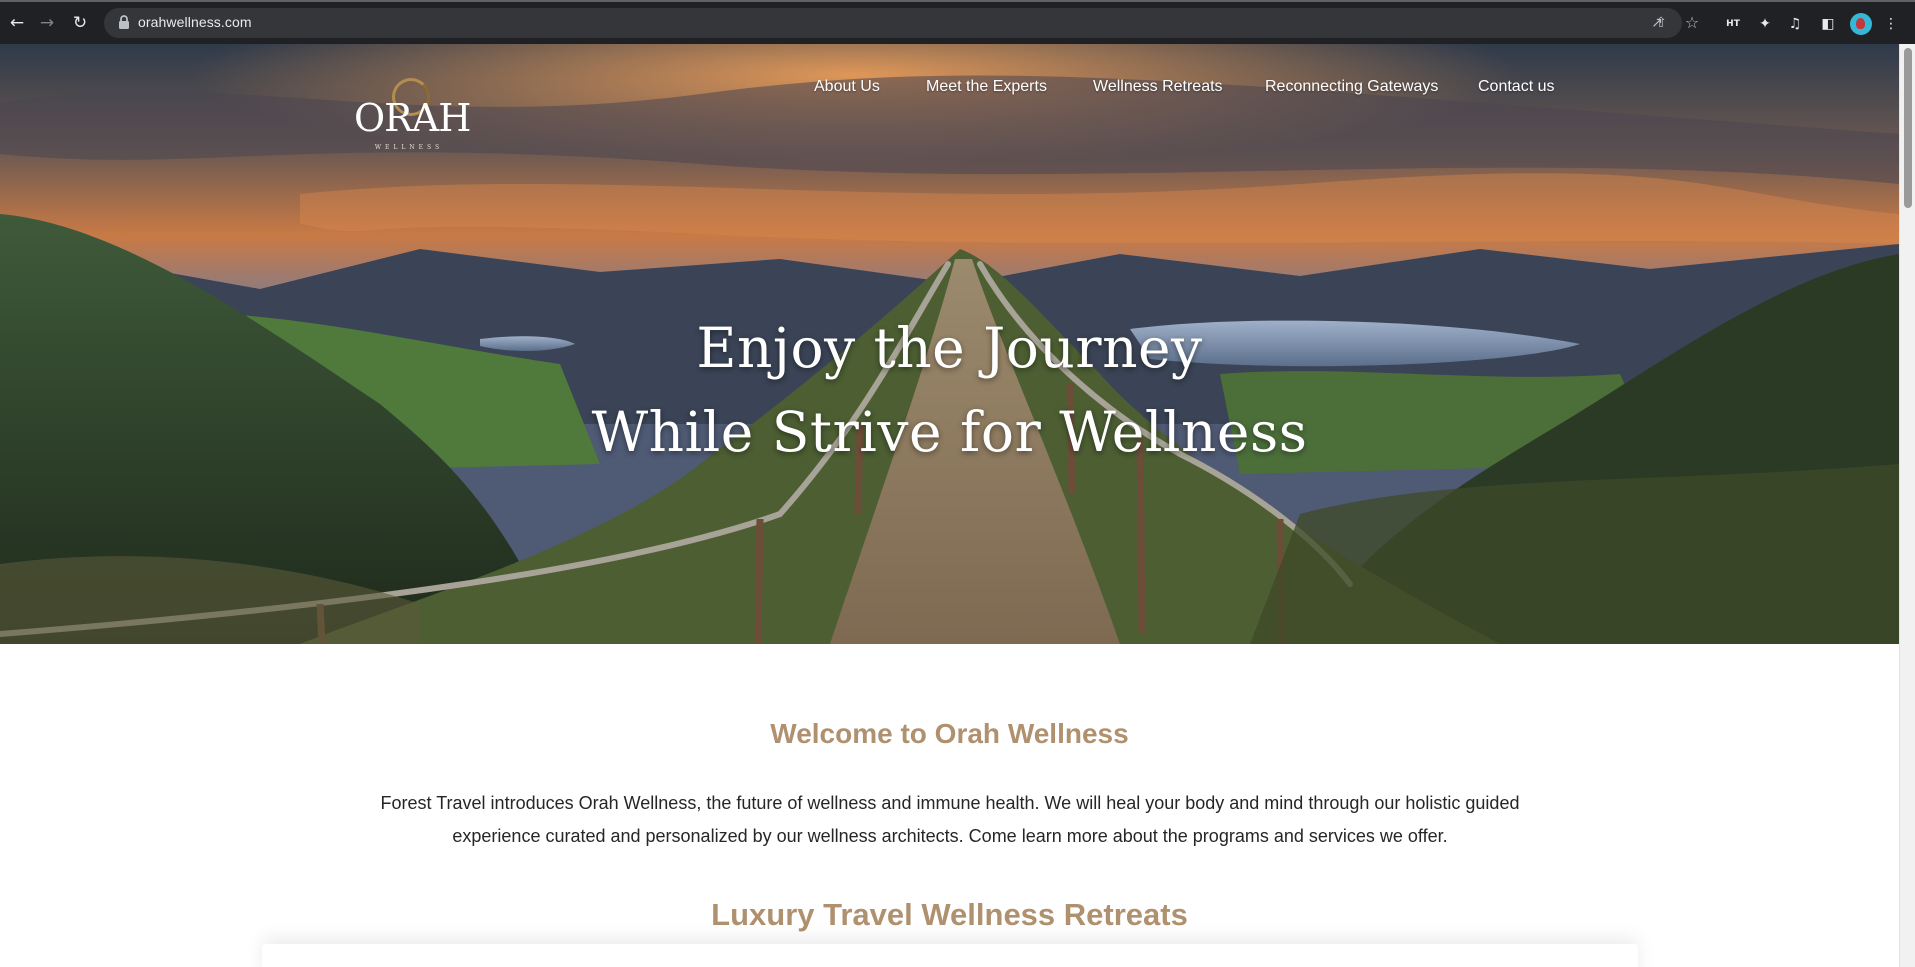  Describe the element at coordinates (1158, 87) in the screenshot. I see `nav-wellness-retreats: Wellness Retreats` at that location.